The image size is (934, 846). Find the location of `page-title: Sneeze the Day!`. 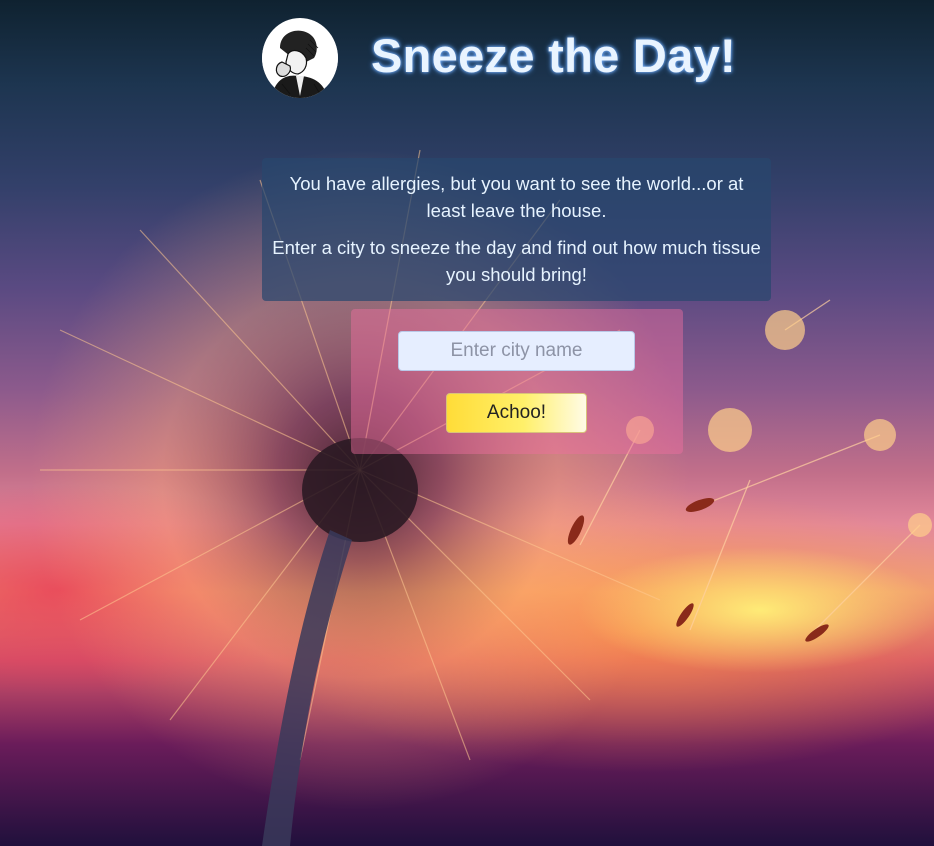

page-title: Sneeze the Day! is located at coordinates (553, 55).